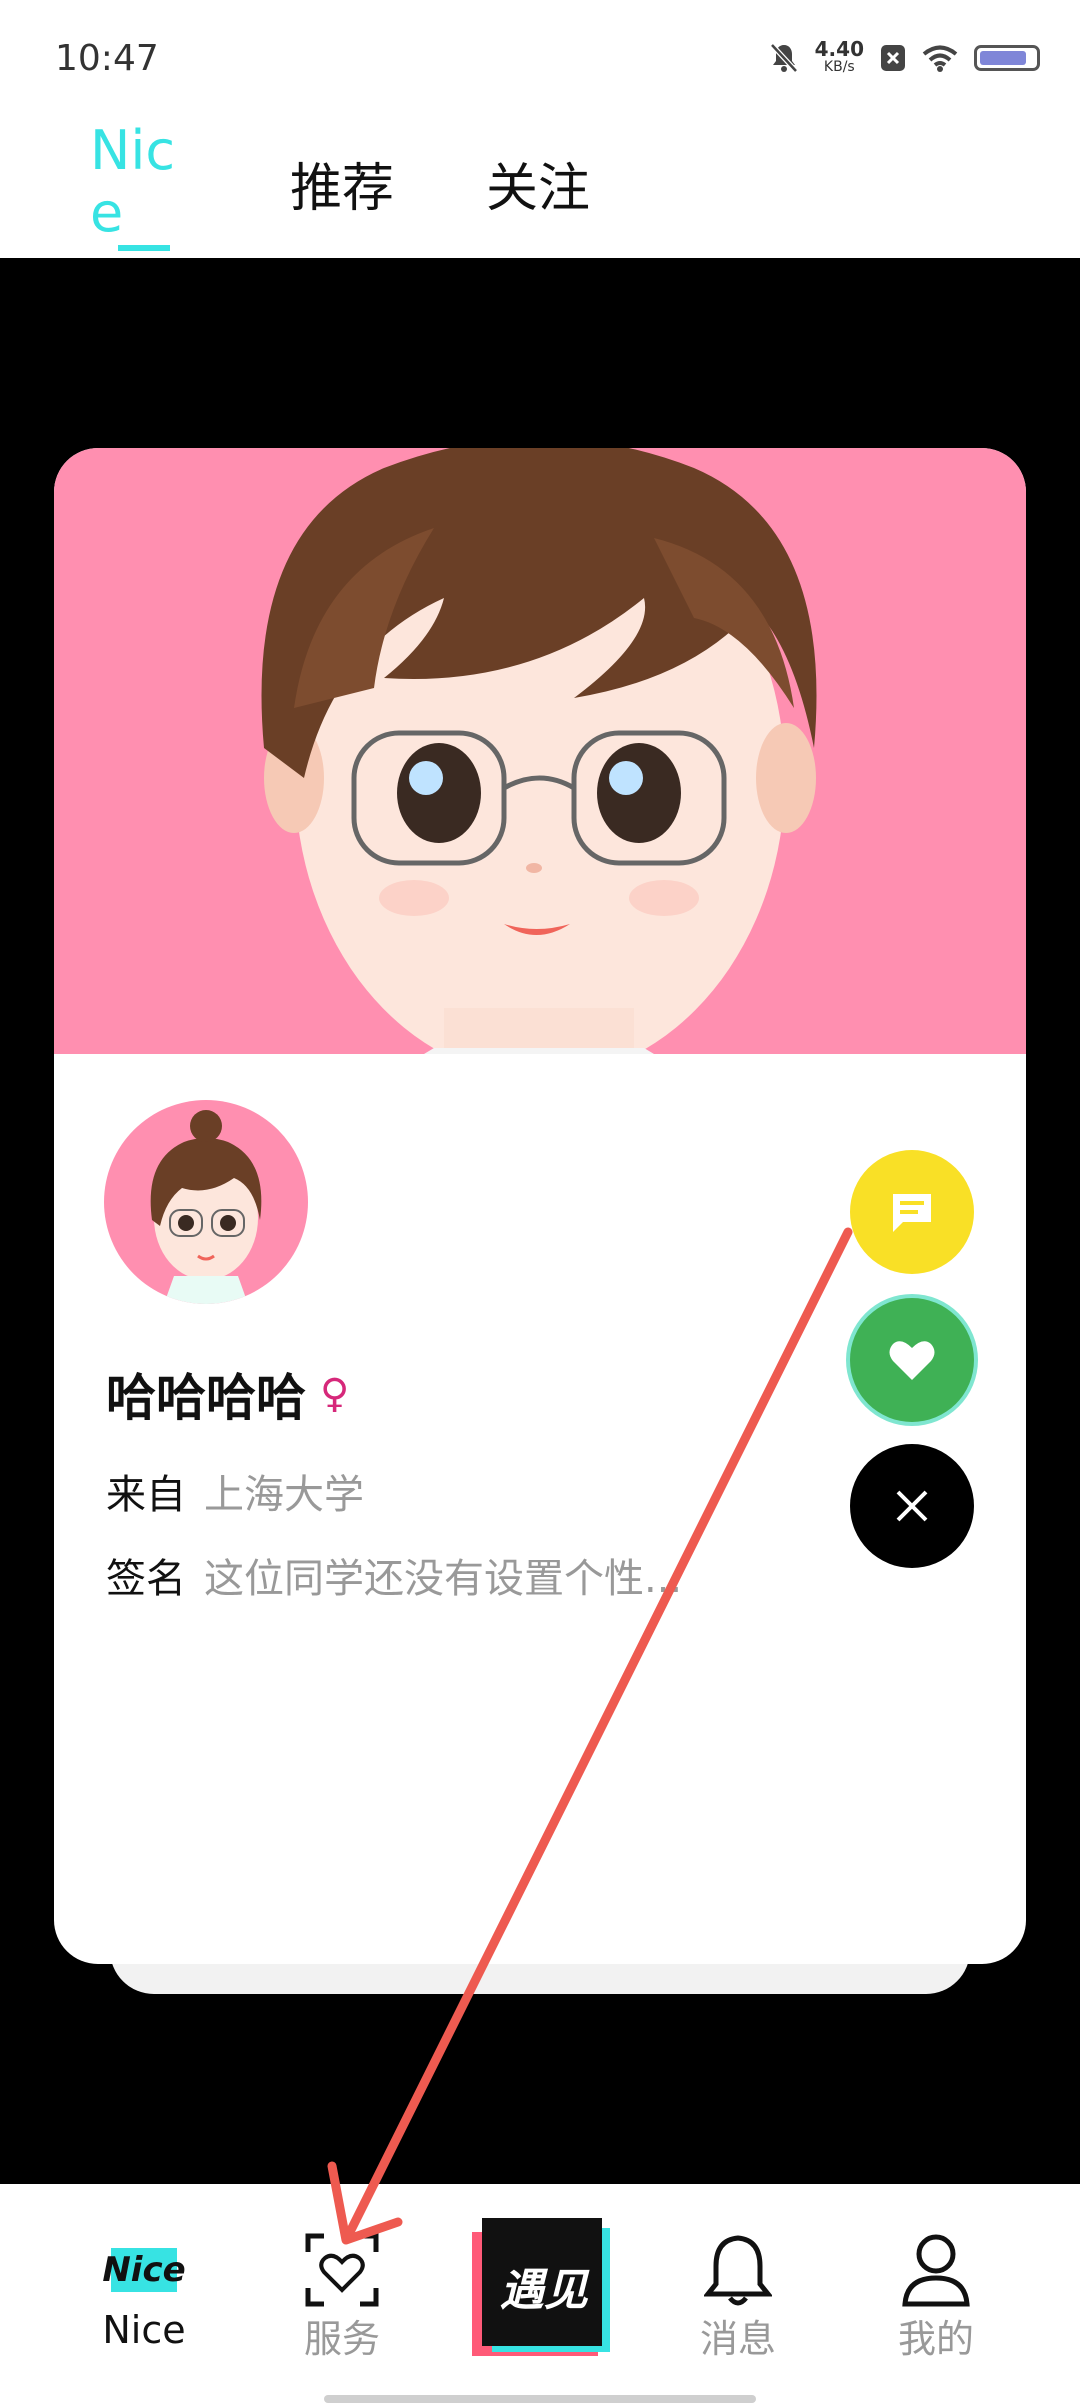  I want to click on chat-bubble-icon, so click(912, 1213).